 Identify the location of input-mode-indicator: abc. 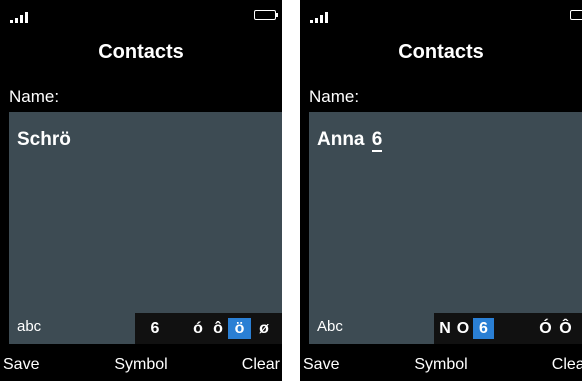
(29, 326).